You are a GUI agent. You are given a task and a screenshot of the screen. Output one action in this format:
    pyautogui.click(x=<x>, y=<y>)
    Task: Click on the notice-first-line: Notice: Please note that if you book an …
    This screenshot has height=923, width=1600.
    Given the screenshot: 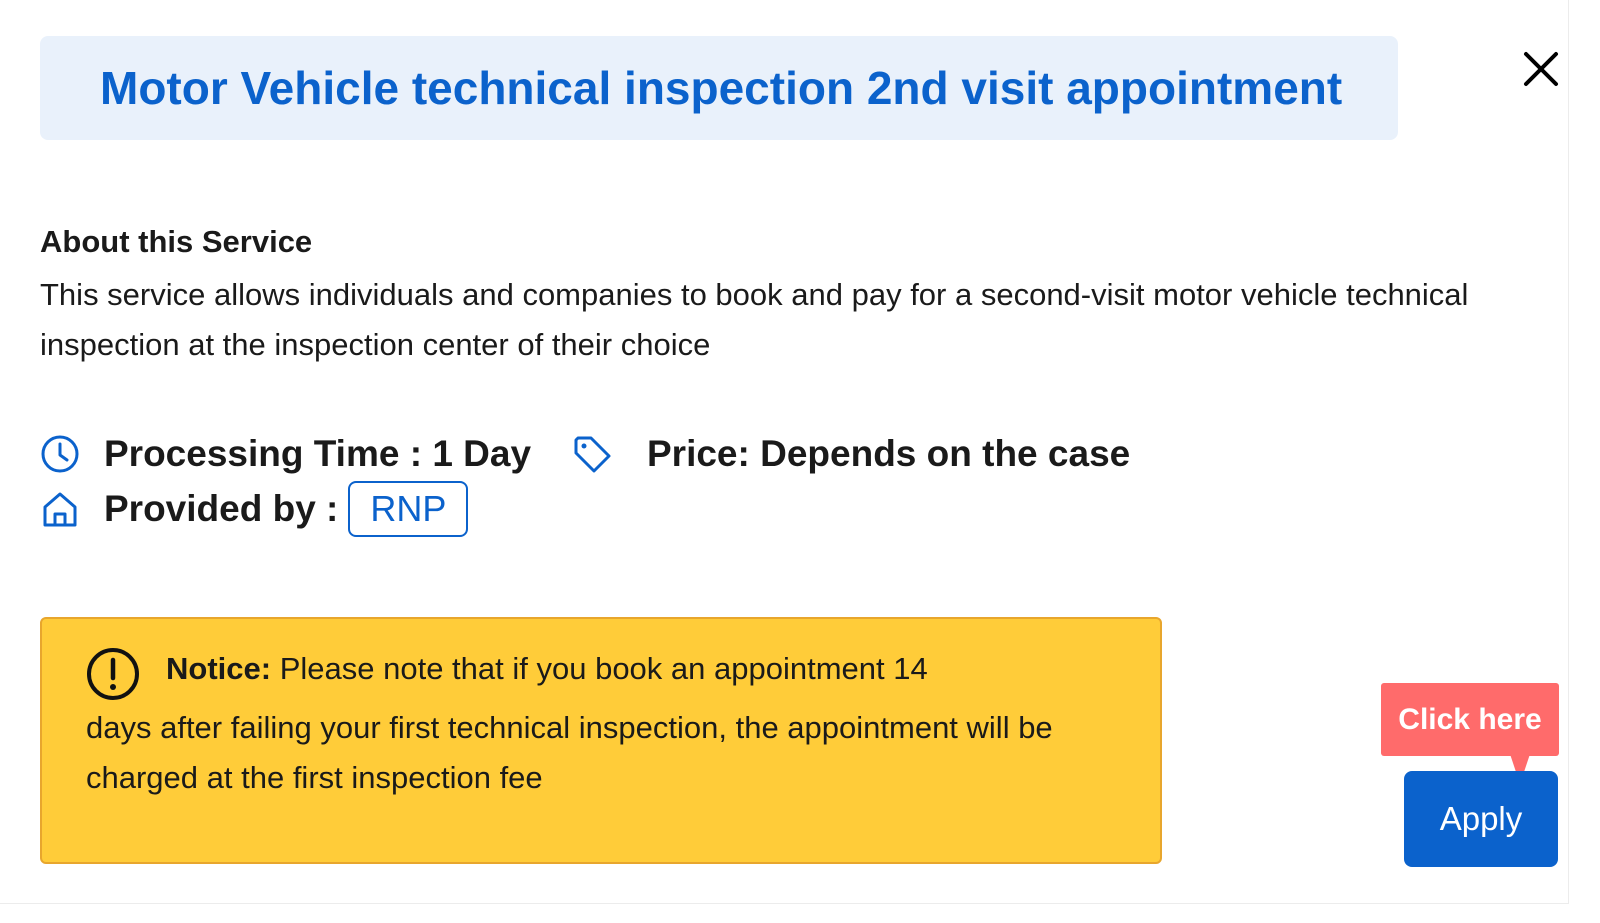 What is the action you would take?
    pyautogui.click(x=547, y=669)
    